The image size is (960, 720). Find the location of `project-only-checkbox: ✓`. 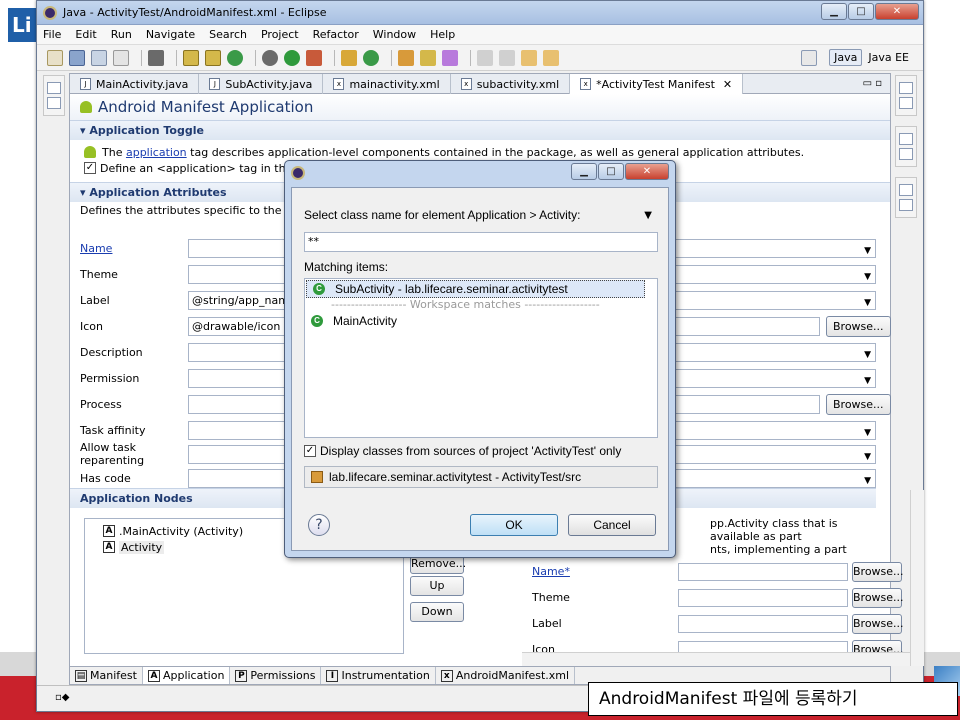

project-only-checkbox: ✓ is located at coordinates (310, 451).